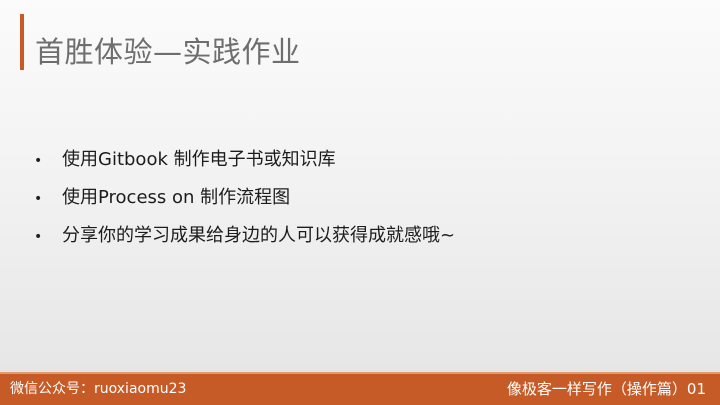  I want to click on bullet-text: 使用Gitbook 制作电子书或知识库, so click(199, 159).